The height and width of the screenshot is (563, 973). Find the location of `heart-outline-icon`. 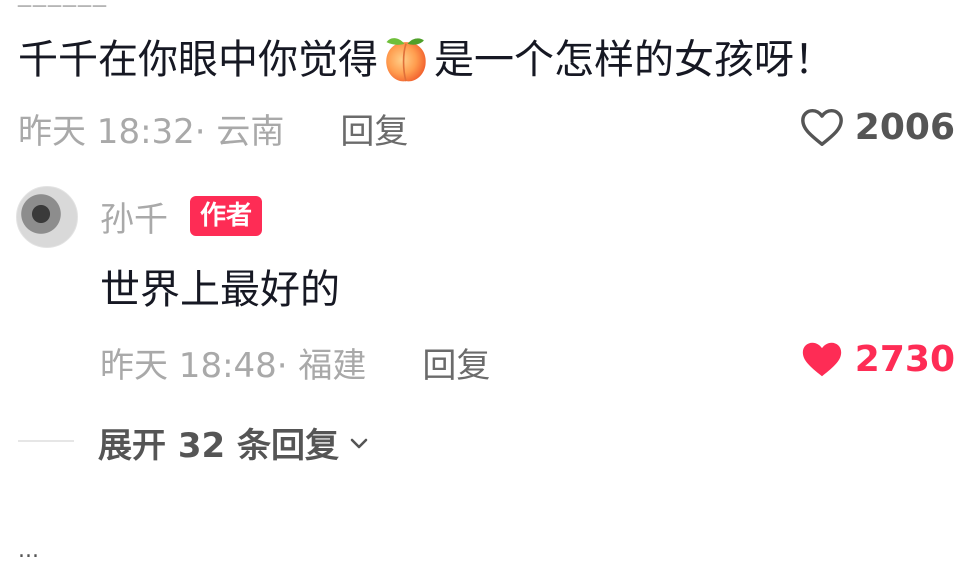

heart-outline-icon is located at coordinates (821, 127).